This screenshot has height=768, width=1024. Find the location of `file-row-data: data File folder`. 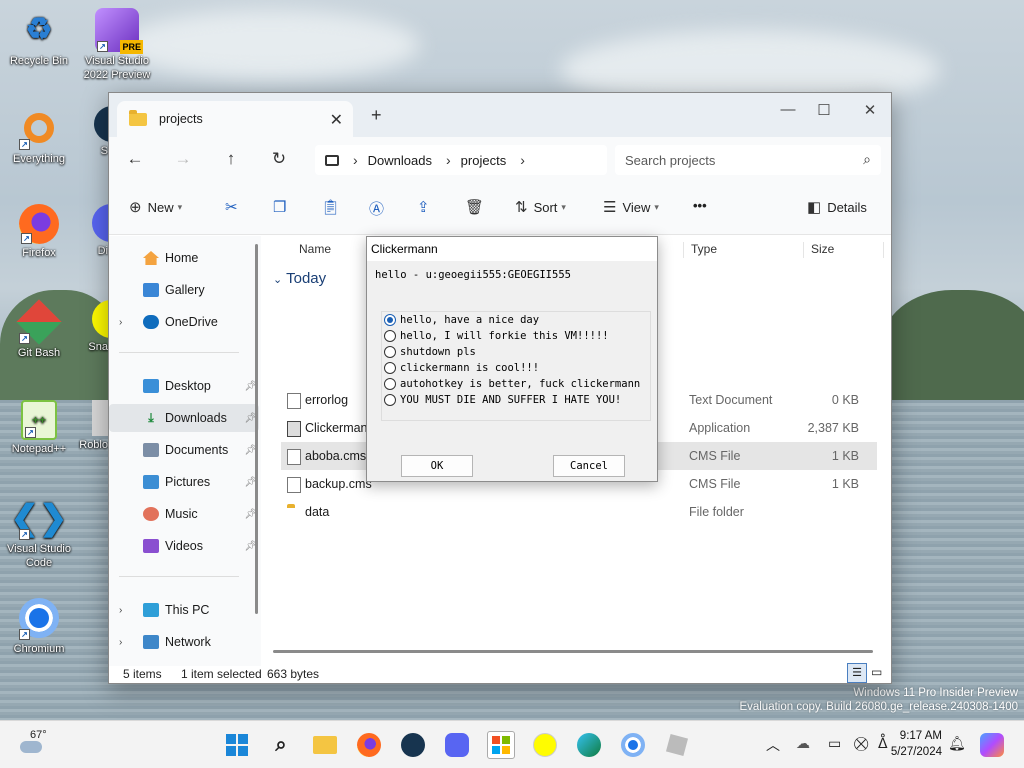

file-row-data: data File folder is located at coordinates (579, 512).